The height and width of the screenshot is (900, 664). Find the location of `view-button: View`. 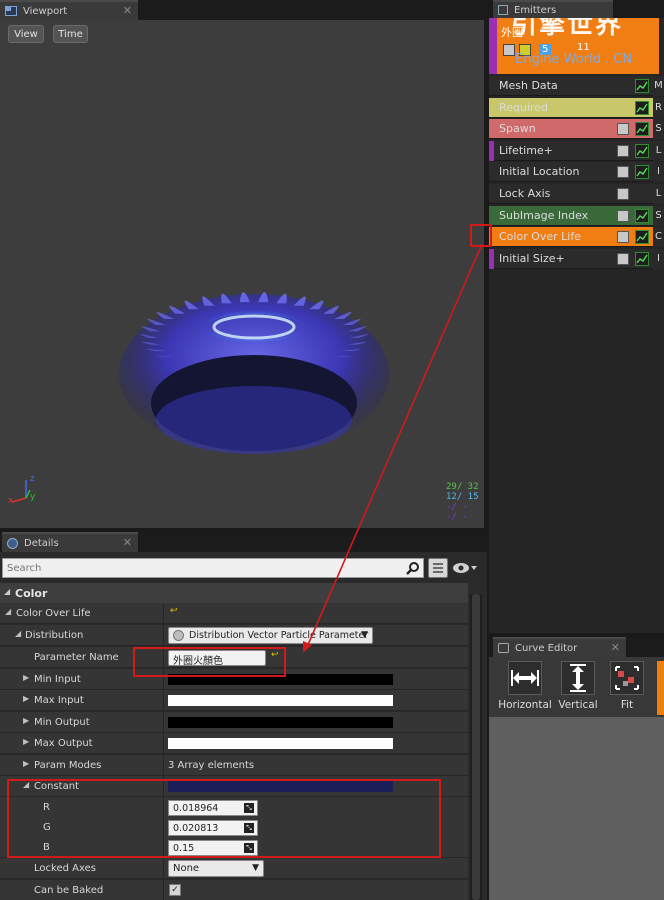

view-button: View is located at coordinates (26, 34).